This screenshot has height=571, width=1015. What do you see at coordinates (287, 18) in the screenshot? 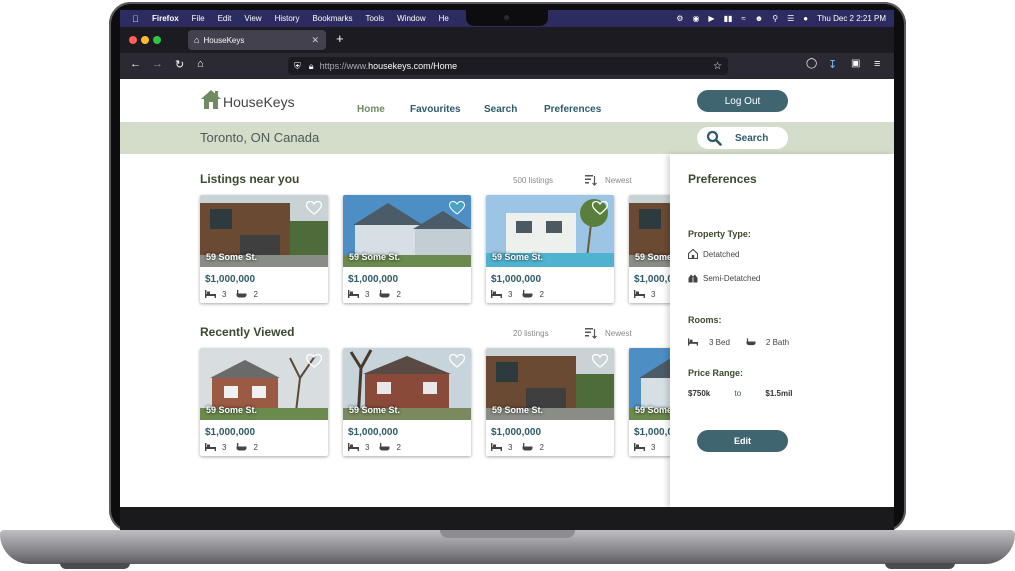
I see `menu-history: History` at bounding box center [287, 18].